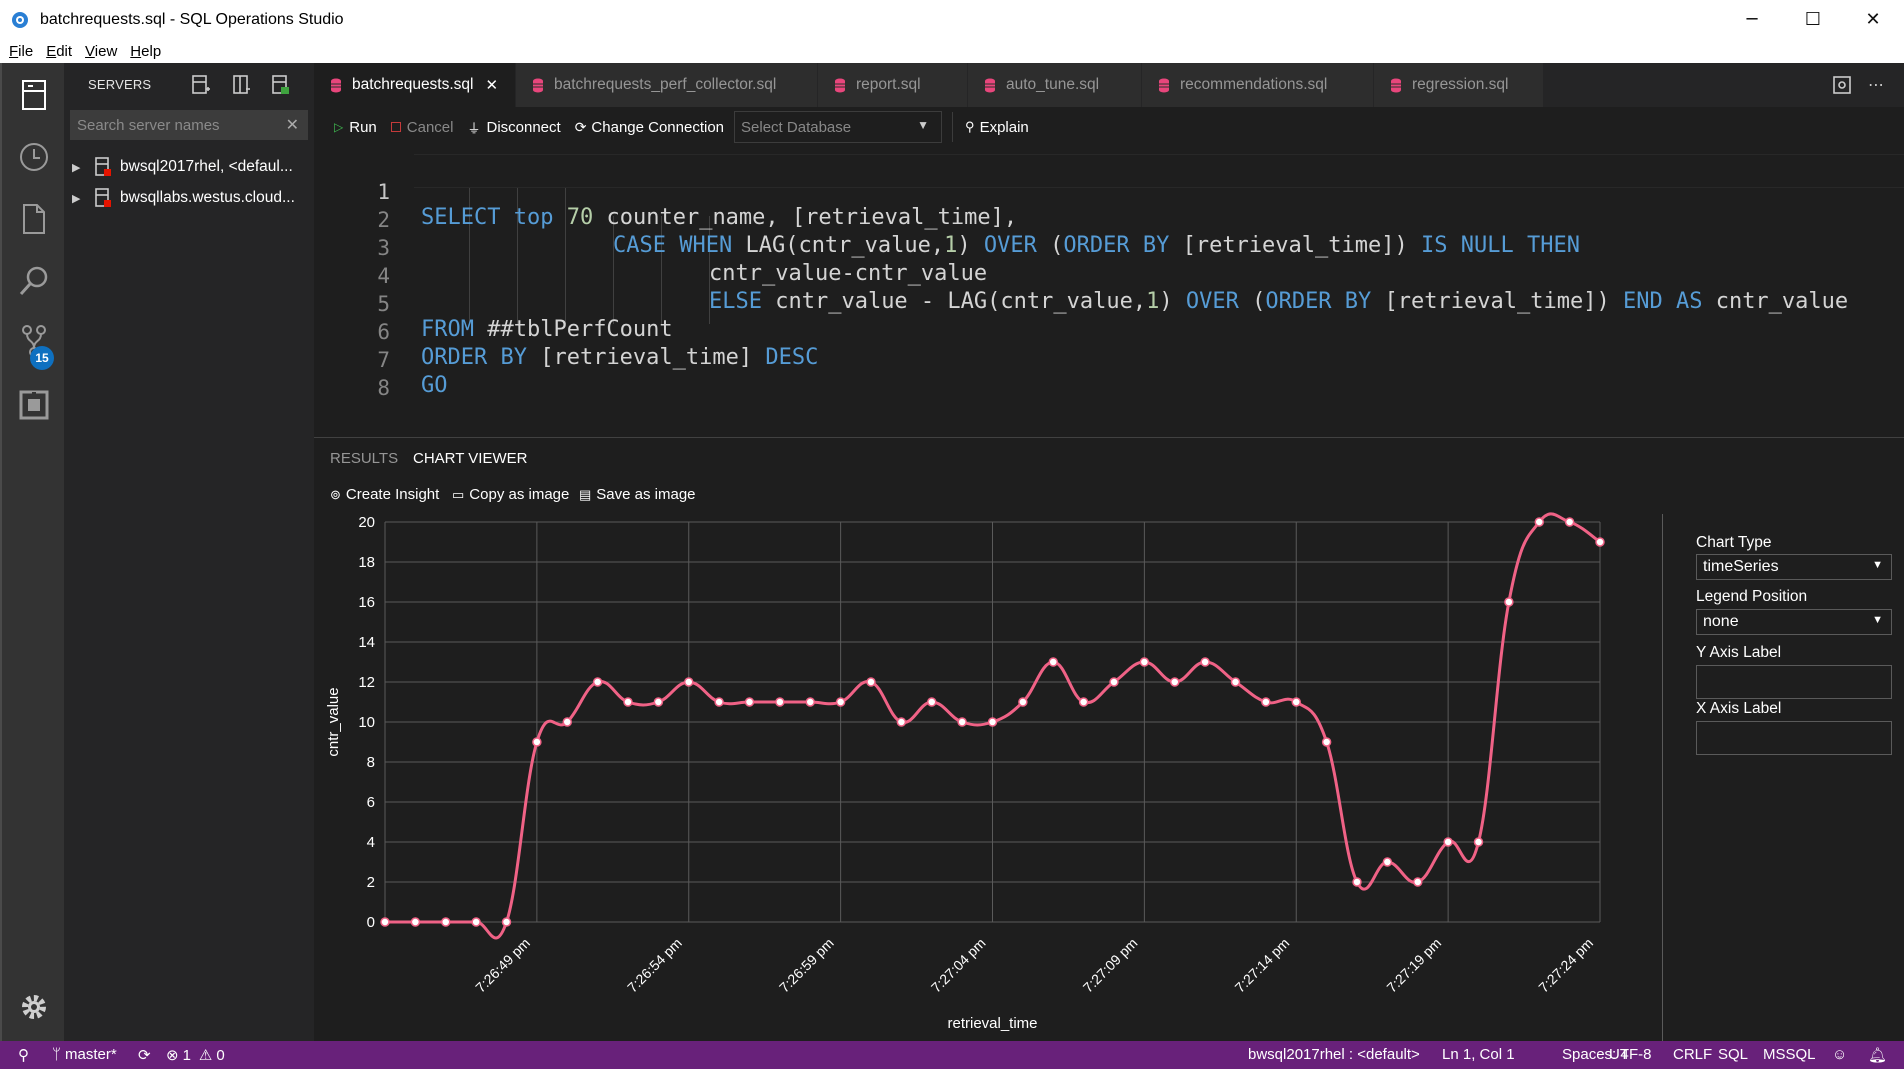  Describe the element at coordinates (59, 51) in the screenshot. I see `menu-edit: Edit` at that location.